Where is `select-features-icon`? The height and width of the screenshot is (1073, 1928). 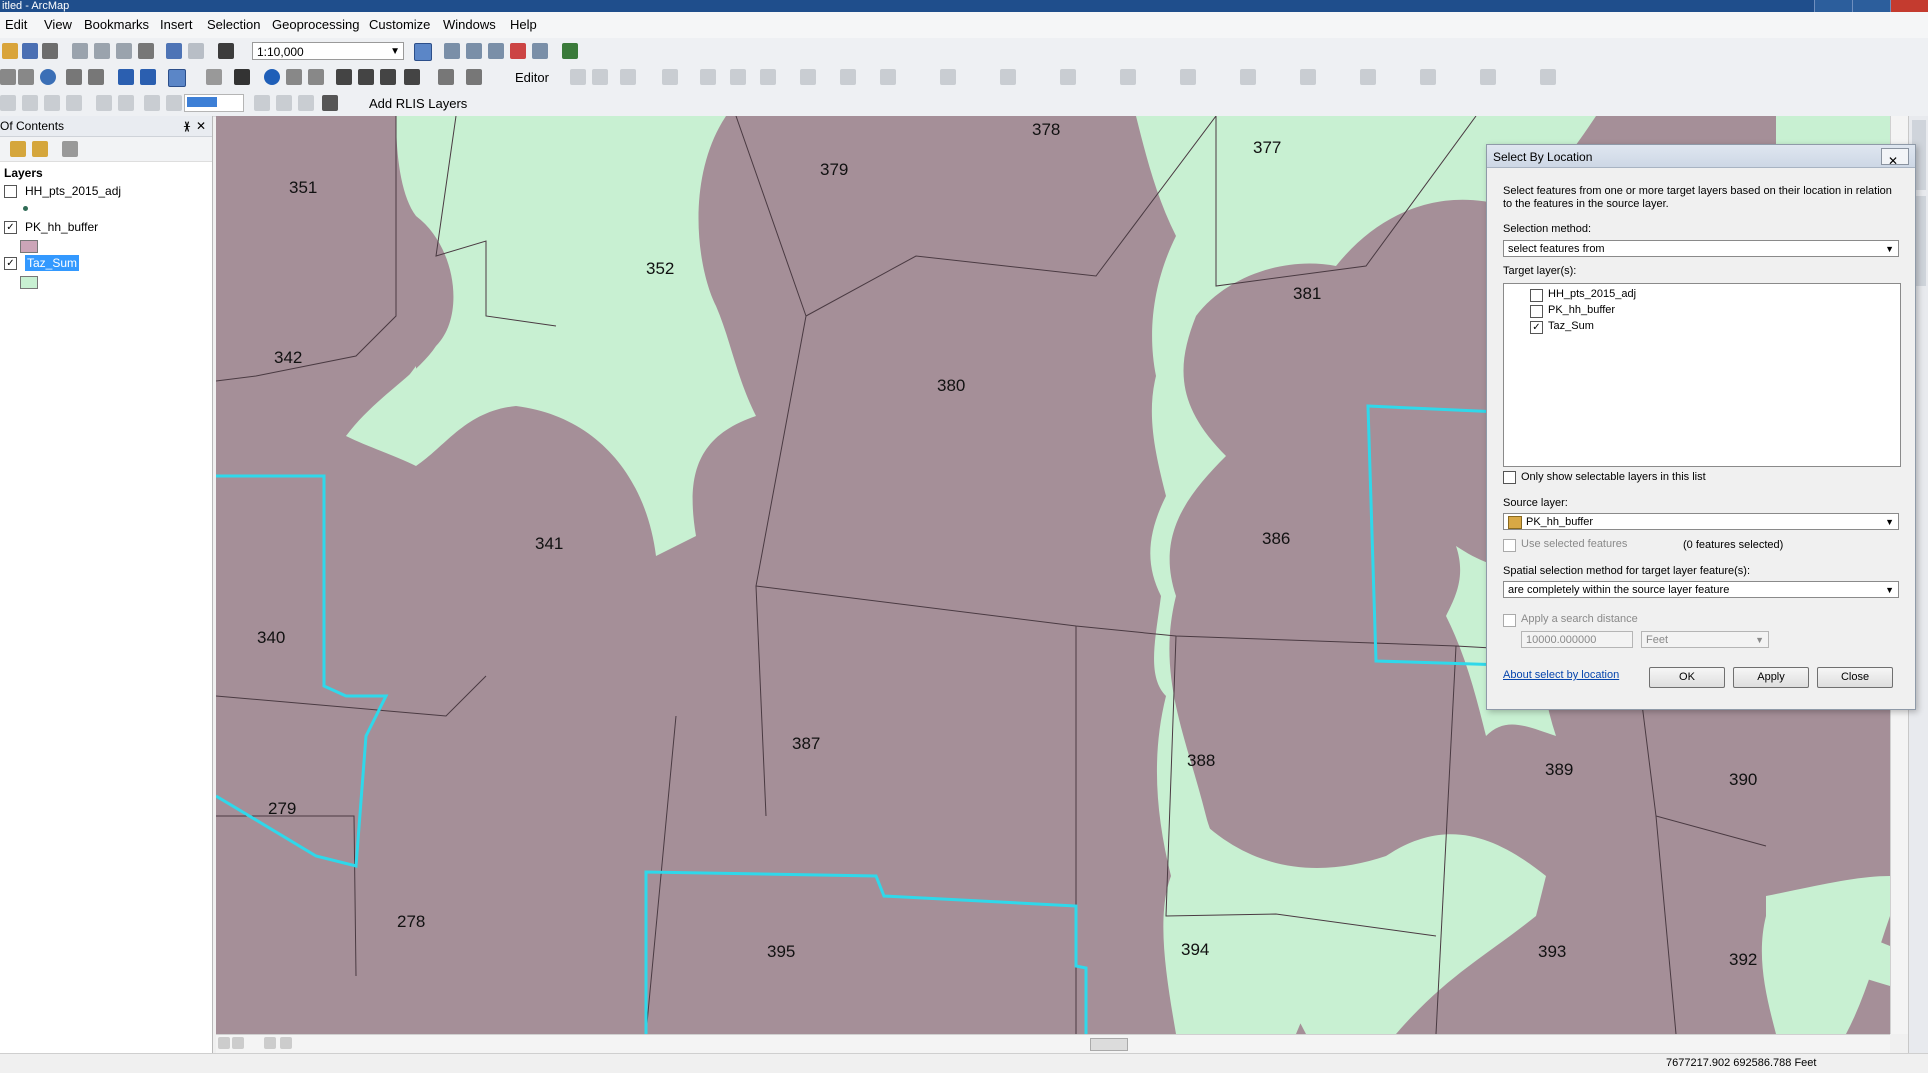
select-features-icon is located at coordinates (177, 78).